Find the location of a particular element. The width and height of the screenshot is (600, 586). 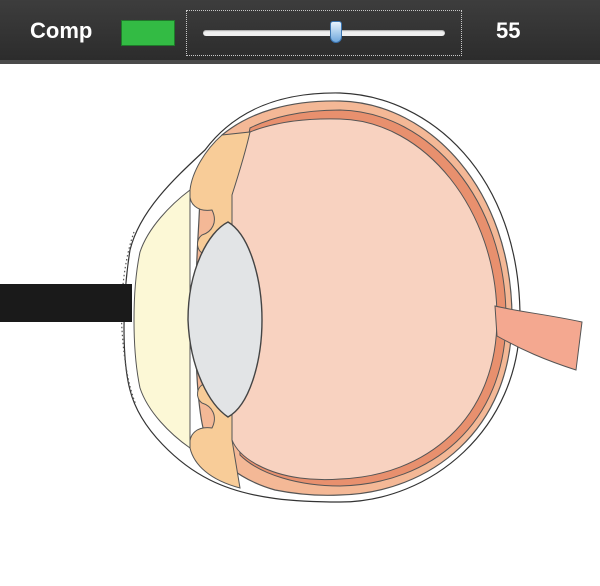

toolbar: Comp 55 is located at coordinates (300, 32).